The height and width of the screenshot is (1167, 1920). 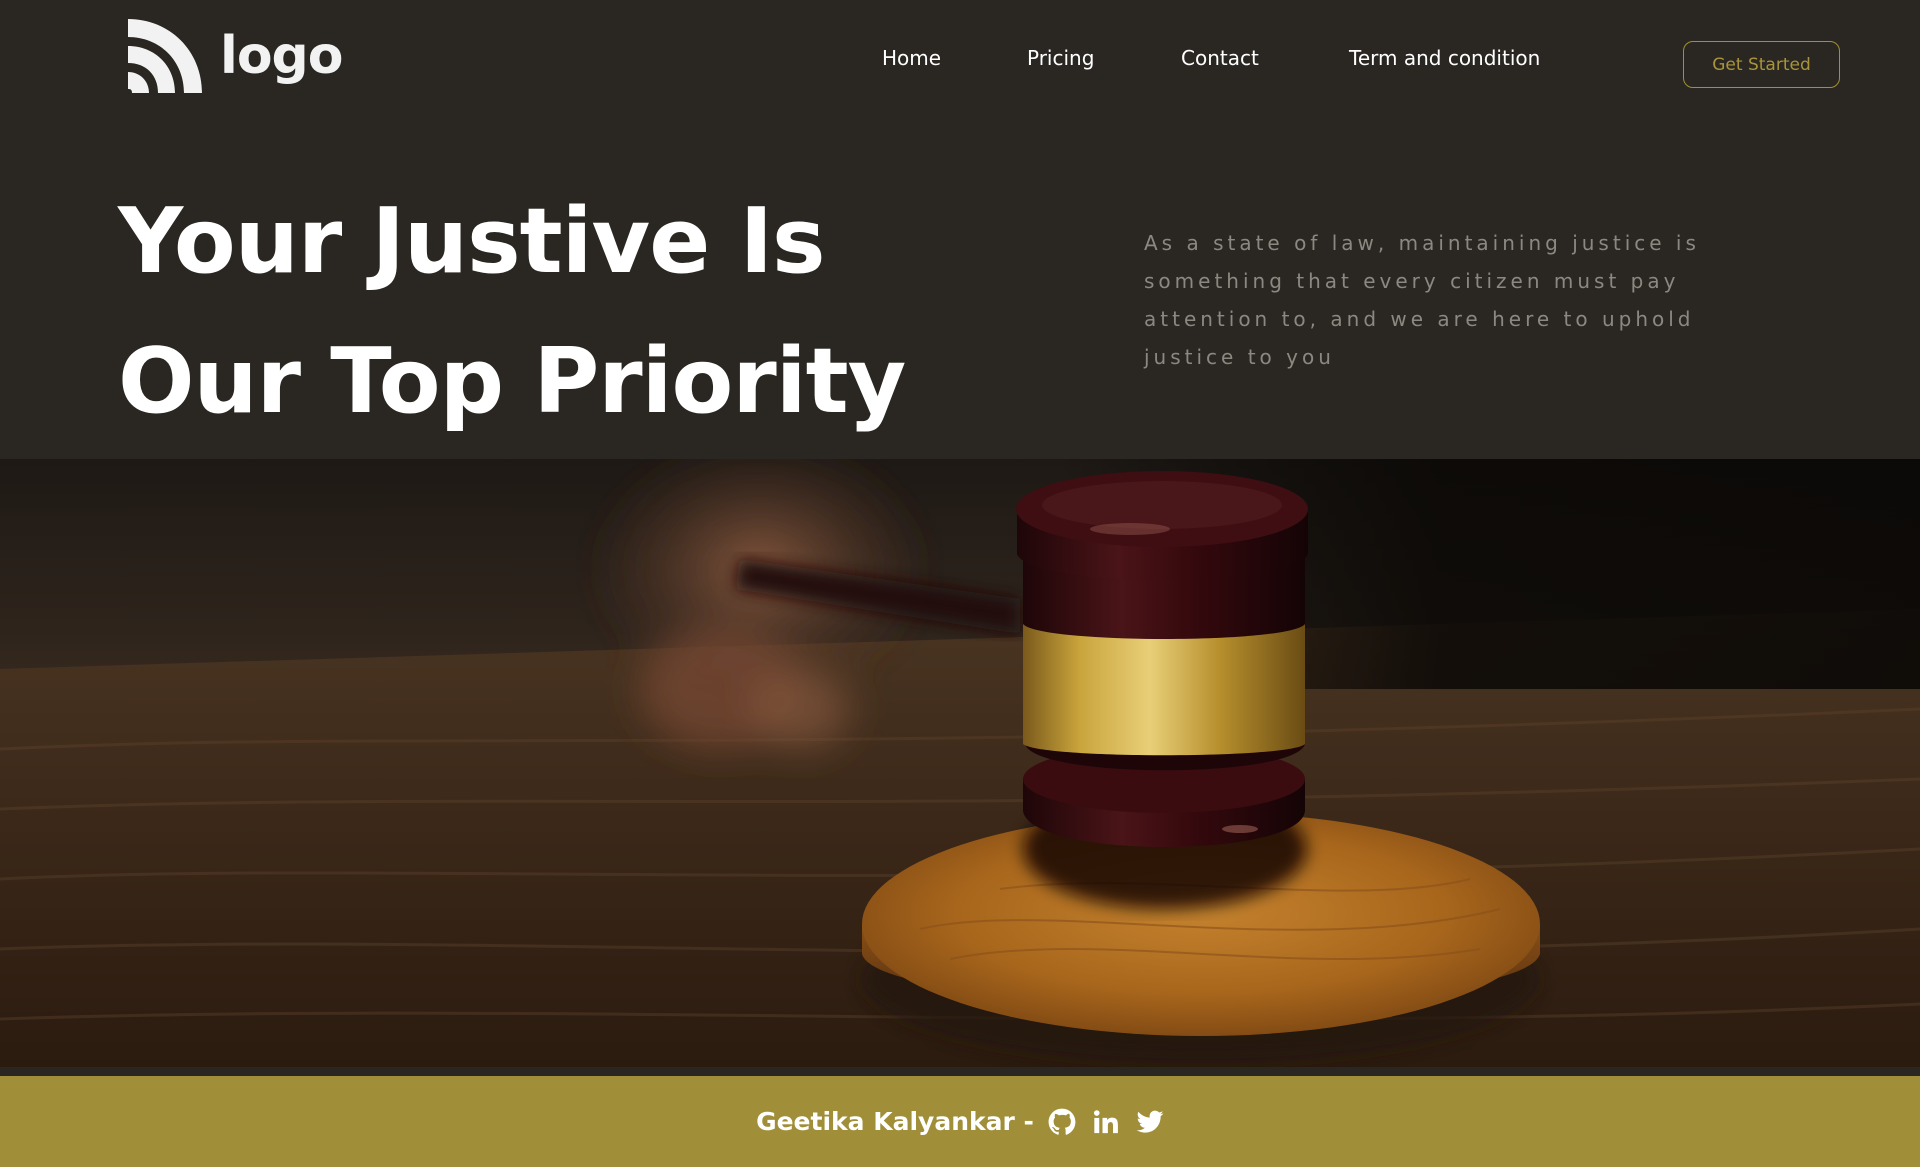 I want to click on hero-title-line-1: Your Justive Is, so click(x=472, y=241).